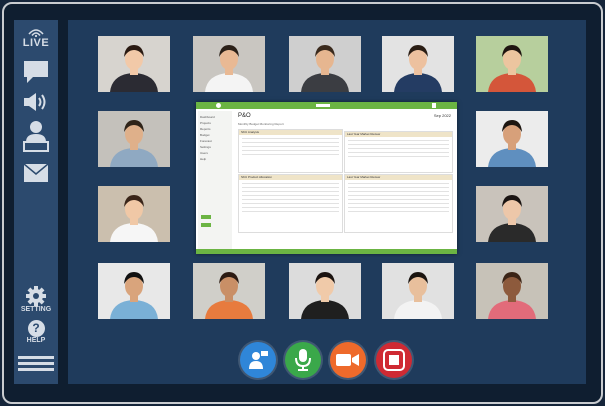  Describe the element at coordinates (36, 202) in the screenshot. I see `sidebar: LIVE SETTING ? HELP` at that location.